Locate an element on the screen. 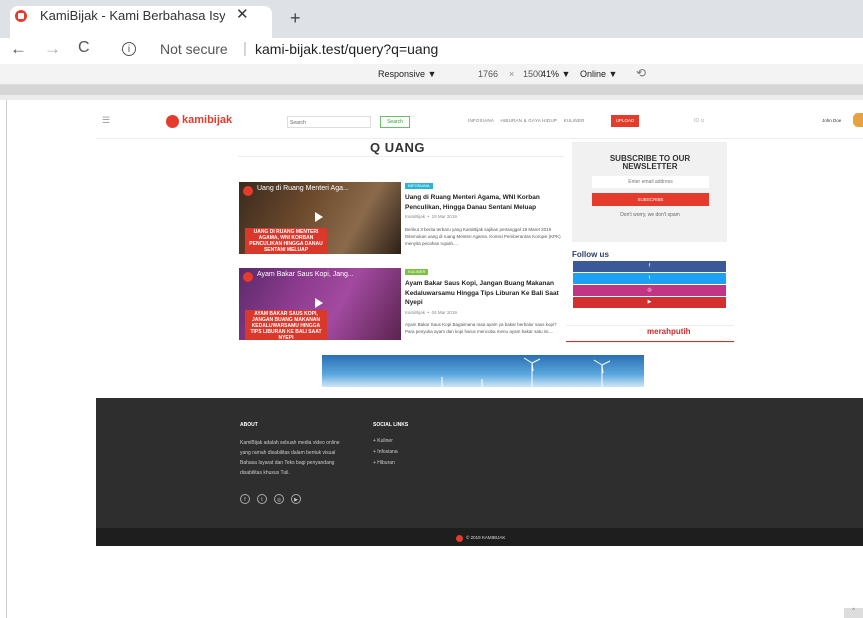  title-divider is located at coordinates (401, 156).